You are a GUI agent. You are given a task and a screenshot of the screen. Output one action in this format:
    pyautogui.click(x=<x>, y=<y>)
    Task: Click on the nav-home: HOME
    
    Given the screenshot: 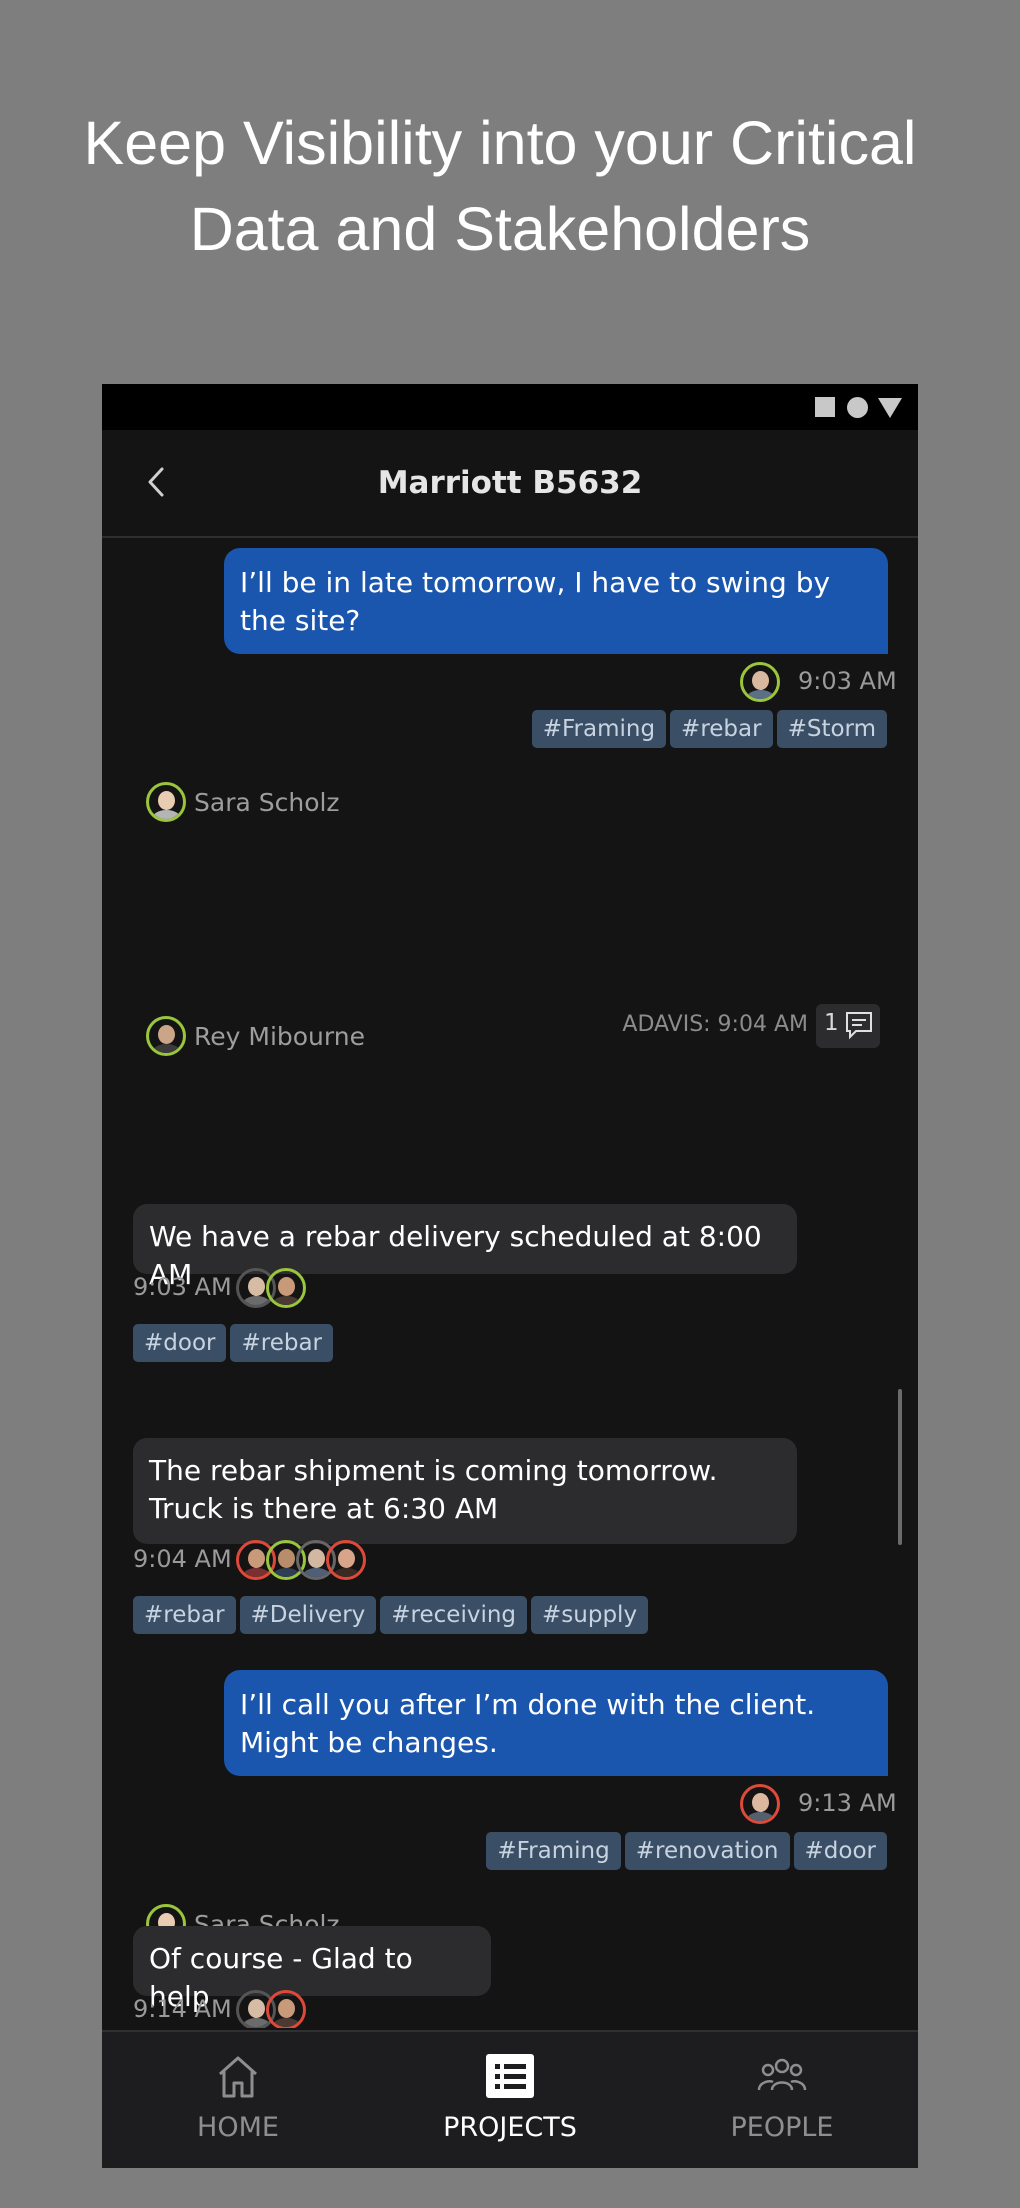 What is the action you would take?
    pyautogui.click(x=238, y=2100)
    